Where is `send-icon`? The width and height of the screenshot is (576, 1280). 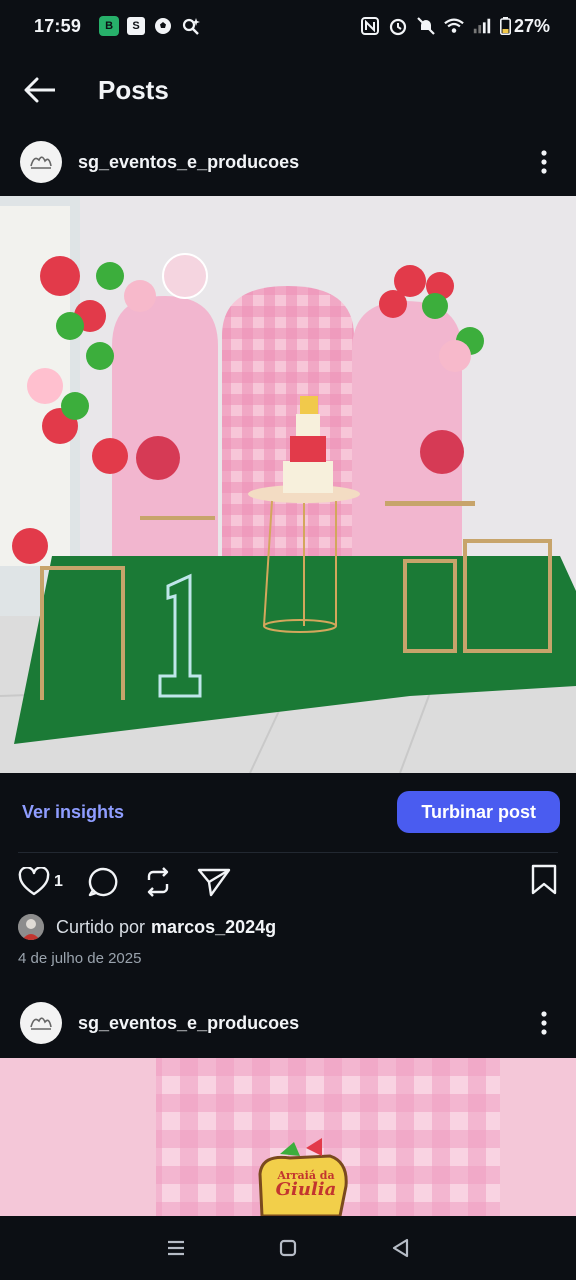
send-icon is located at coordinates (214, 882).